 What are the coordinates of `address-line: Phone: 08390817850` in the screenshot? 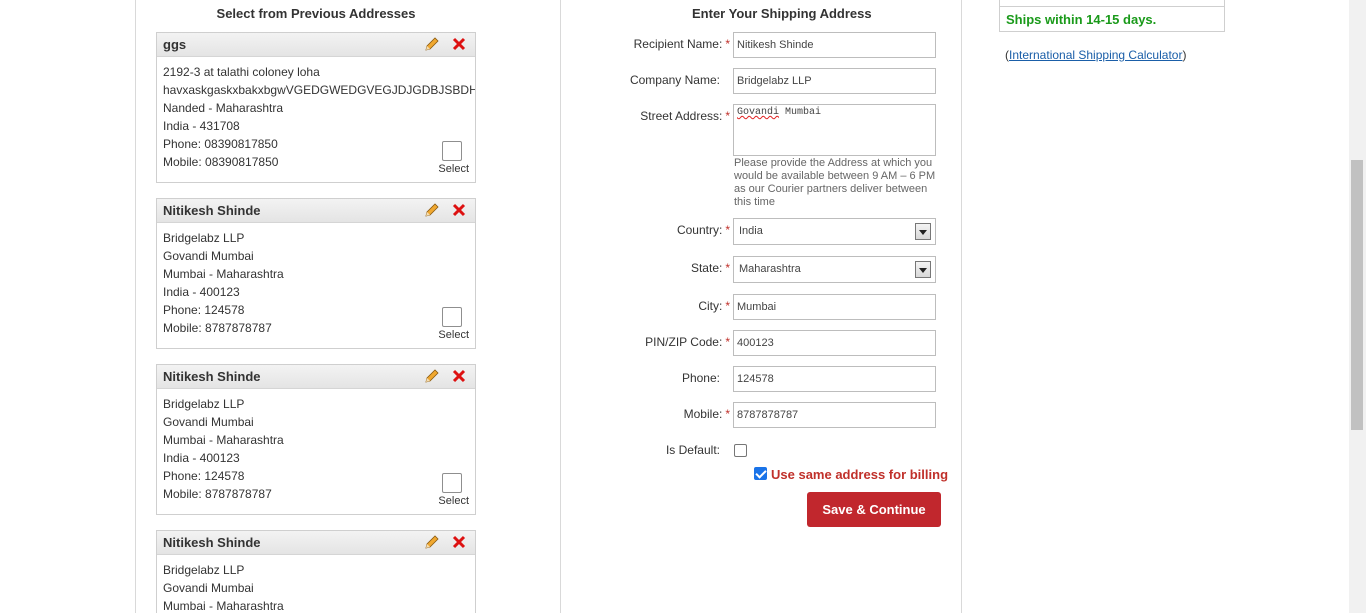 It's located at (220, 144).